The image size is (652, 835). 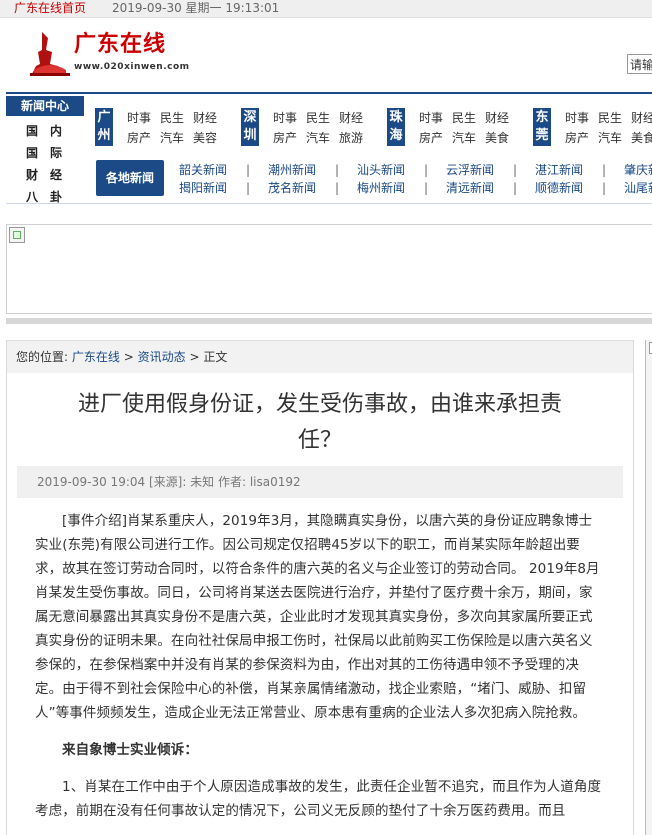 What do you see at coordinates (639, 64) in the screenshot?
I see `search-input: 请输` at bounding box center [639, 64].